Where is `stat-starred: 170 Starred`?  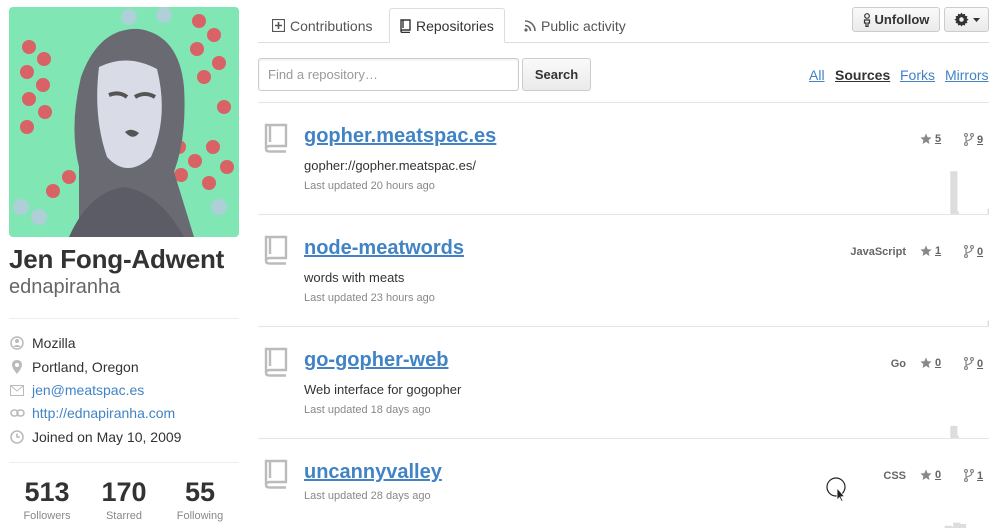
stat-starred: 170 Starred is located at coordinates (124, 499).